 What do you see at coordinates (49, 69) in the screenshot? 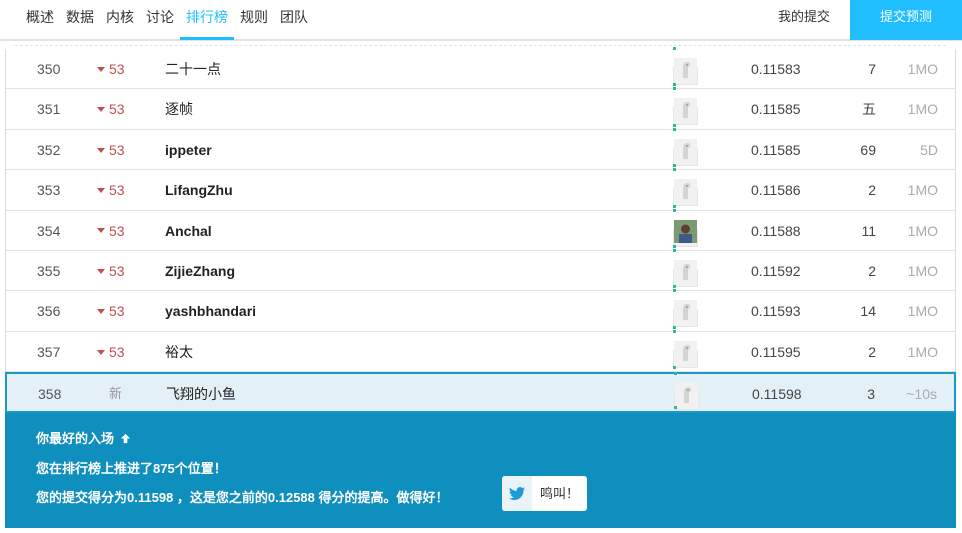
I see `rank-cell: 350` at bounding box center [49, 69].